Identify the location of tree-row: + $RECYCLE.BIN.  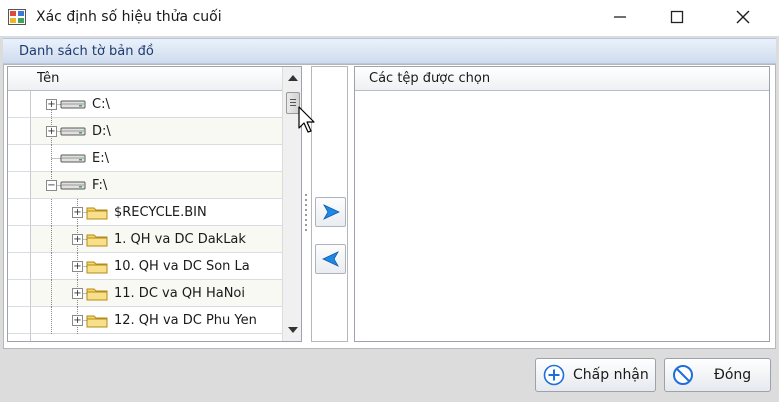
(145, 212).